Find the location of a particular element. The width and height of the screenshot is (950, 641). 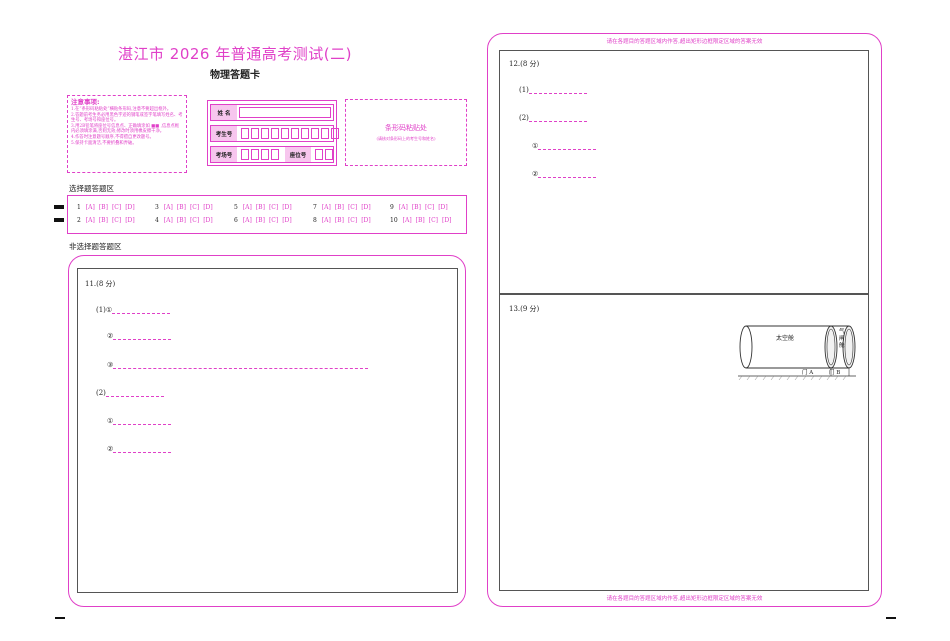

q12-part1: (1) is located at coordinates (553, 90).